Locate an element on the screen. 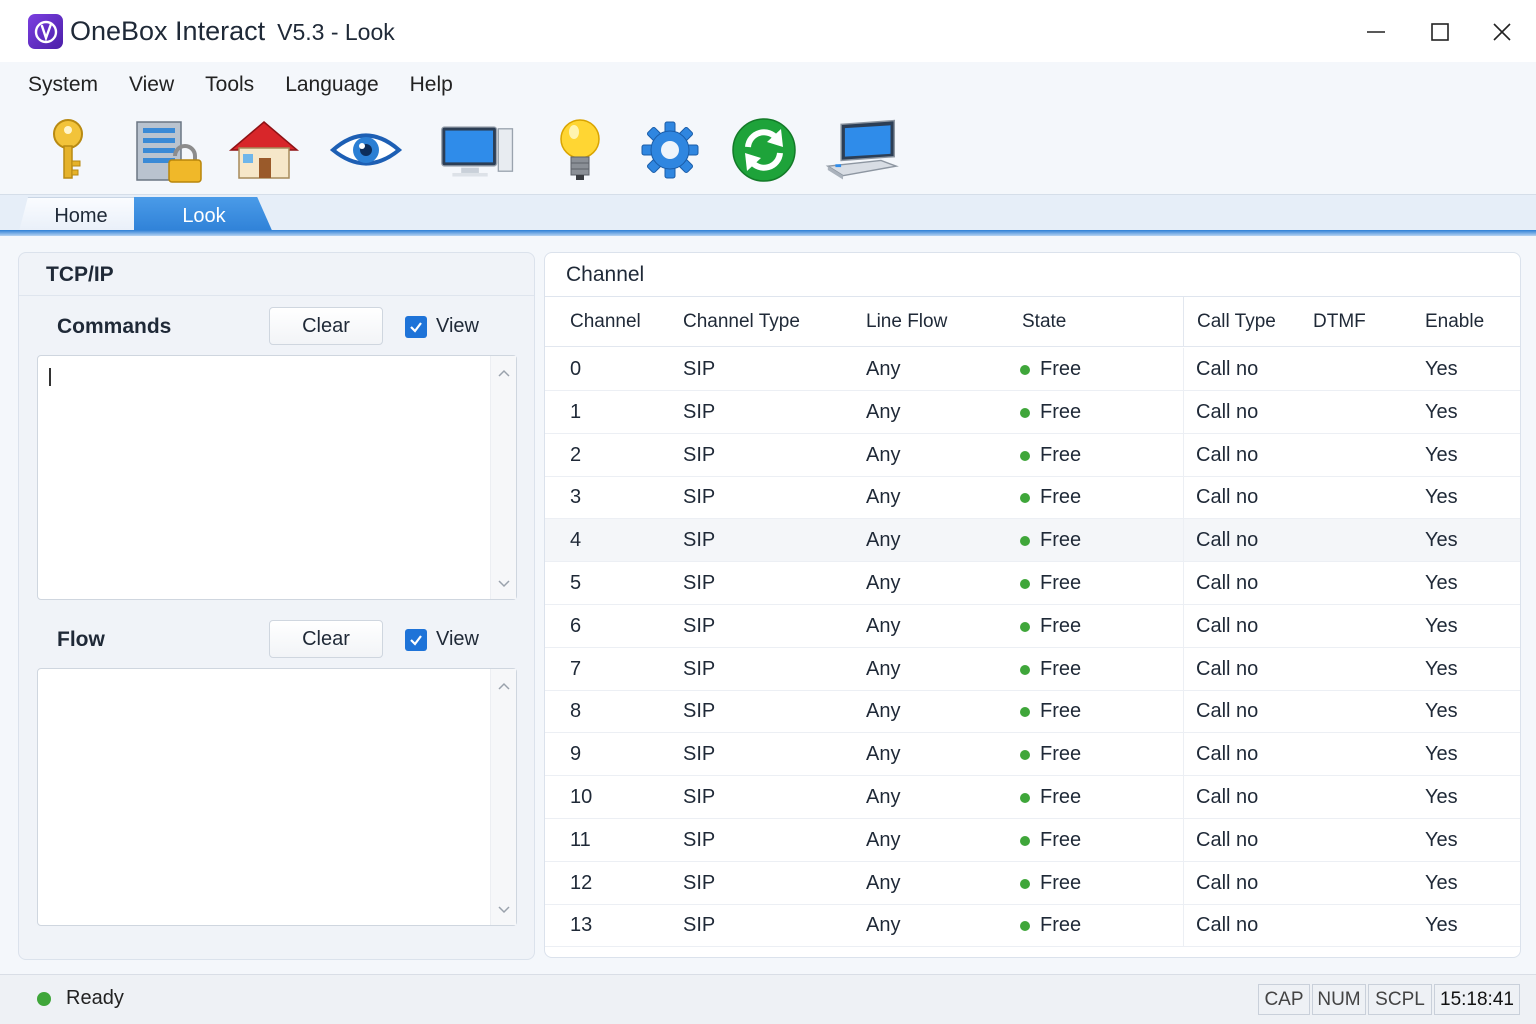 Image resolution: width=1536 pixels, height=1024 pixels. caps-lock-indicator: CAP is located at coordinates (1284, 999).